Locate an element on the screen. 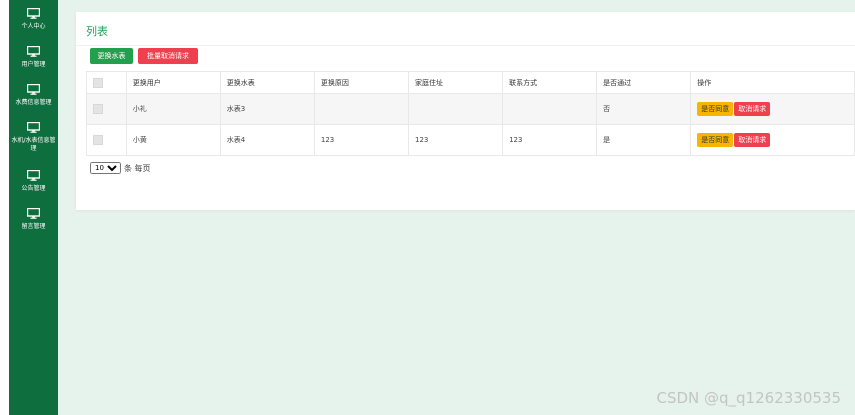 The height and width of the screenshot is (415, 855). replace-meter-button: 更换水表 is located at coordinates (111, 56).